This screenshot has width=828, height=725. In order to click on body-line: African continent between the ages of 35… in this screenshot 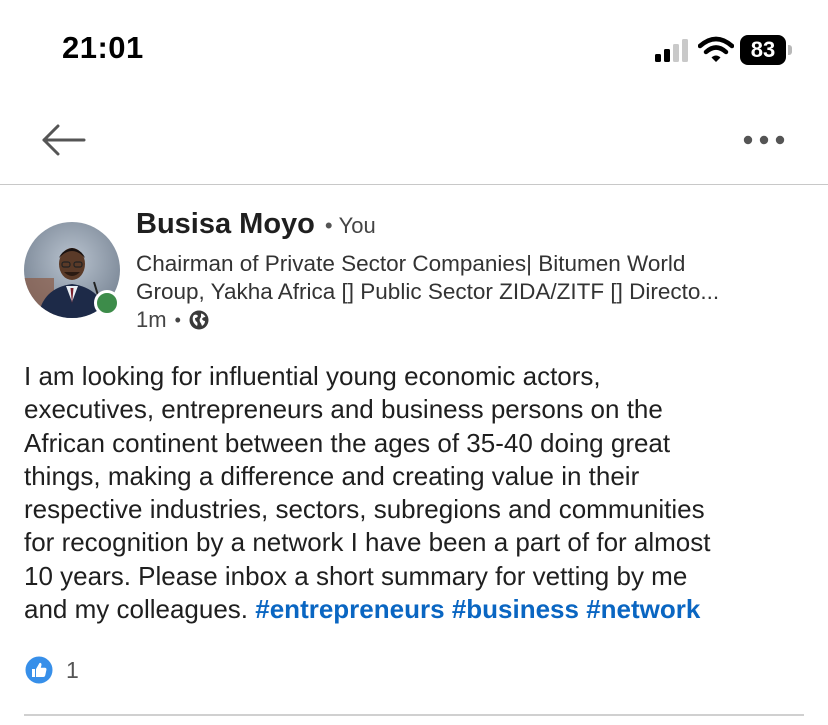, I will do `click(347, 442)`.